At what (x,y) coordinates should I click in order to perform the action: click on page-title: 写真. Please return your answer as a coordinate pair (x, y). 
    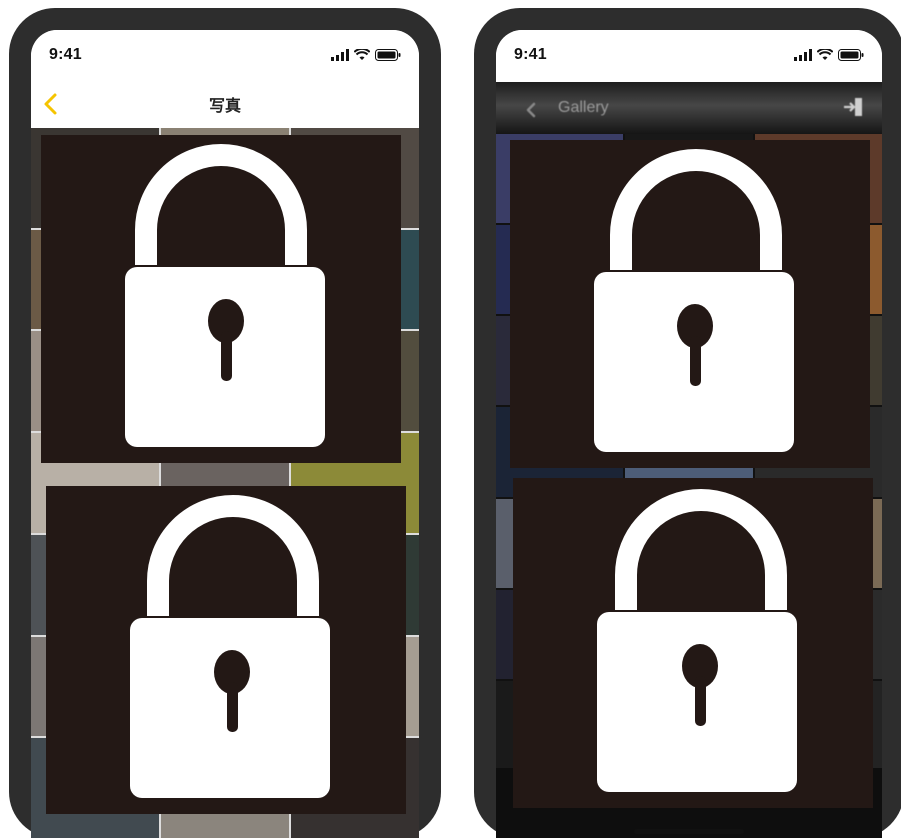
    Looking at the image, I should click on (224, 106).